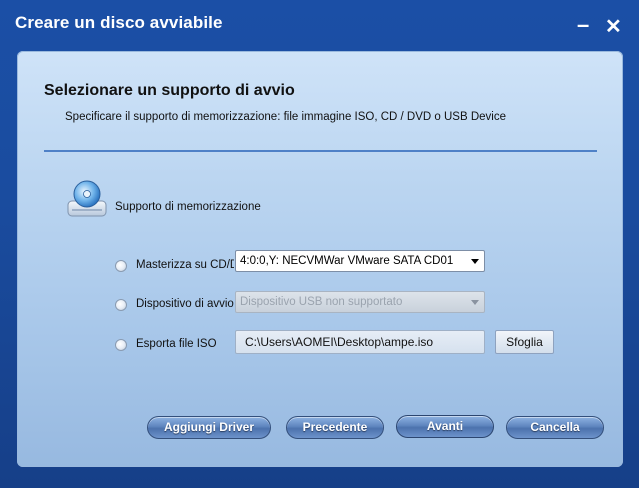 Image resolution: width=639 pixels, height=488 pixels. Describe the element at coordinates (209, 427) in the screenshot. I see `add-driver-button: Aggiungi Driver` at that location.